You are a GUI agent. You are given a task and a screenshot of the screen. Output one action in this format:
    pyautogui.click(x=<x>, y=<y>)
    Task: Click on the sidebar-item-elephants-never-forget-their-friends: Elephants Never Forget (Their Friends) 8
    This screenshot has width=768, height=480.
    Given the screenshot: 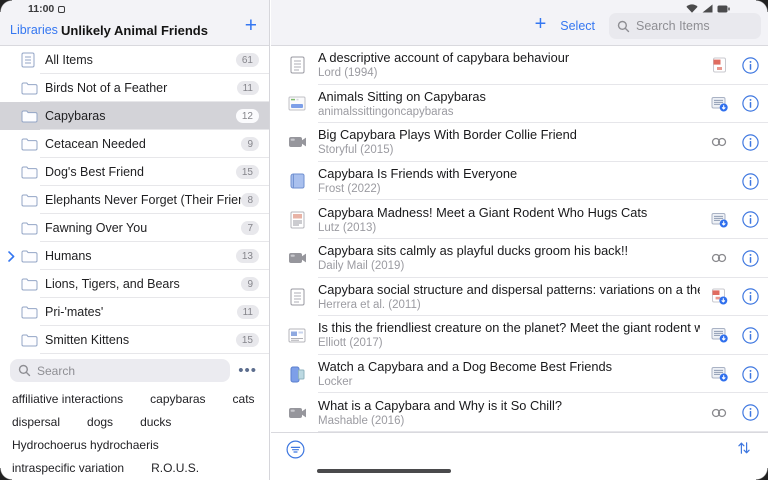 What is the action you would take?
    pyautogui.click(x=134, y=200)
    